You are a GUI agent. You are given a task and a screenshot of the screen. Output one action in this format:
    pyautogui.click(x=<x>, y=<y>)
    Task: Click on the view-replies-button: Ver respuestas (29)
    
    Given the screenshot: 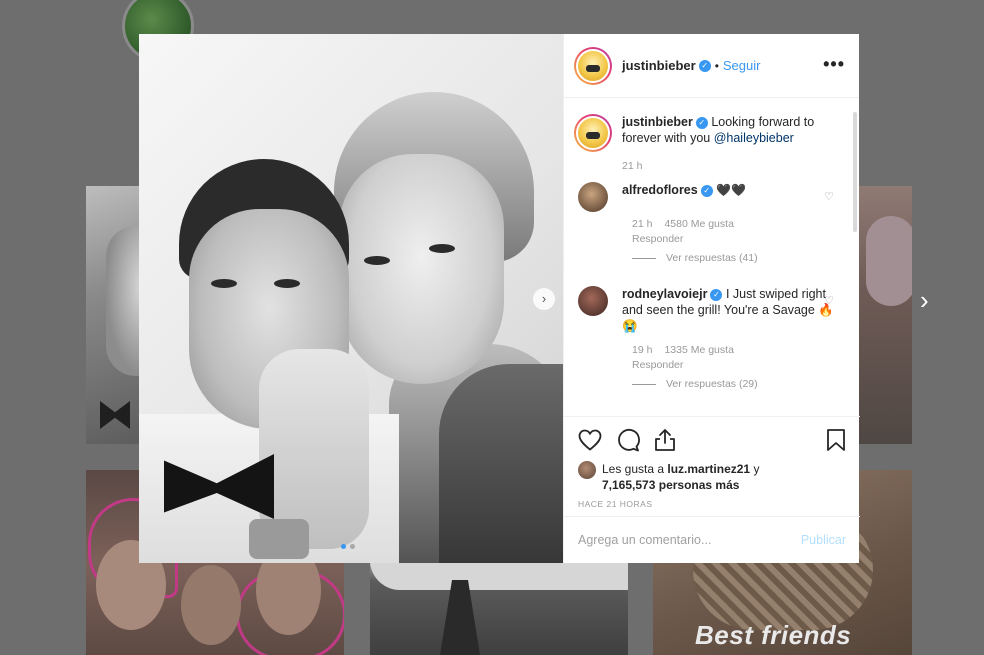 What is the action you would take?
    pyautogui.click(x=738, y=384)
    